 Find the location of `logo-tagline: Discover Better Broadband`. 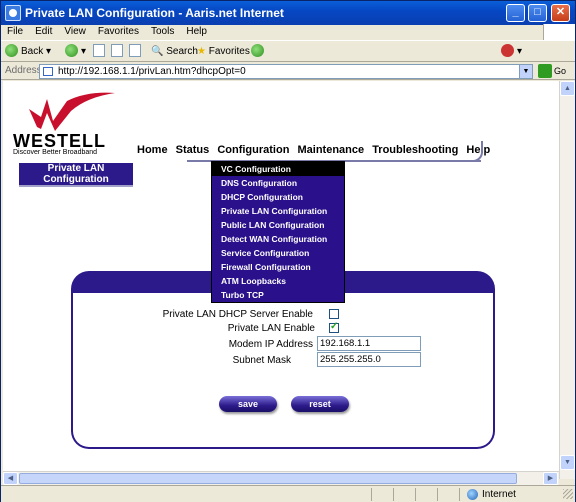

logo-tagline: Discover Better Broadband is located at coordinates (55, 152).